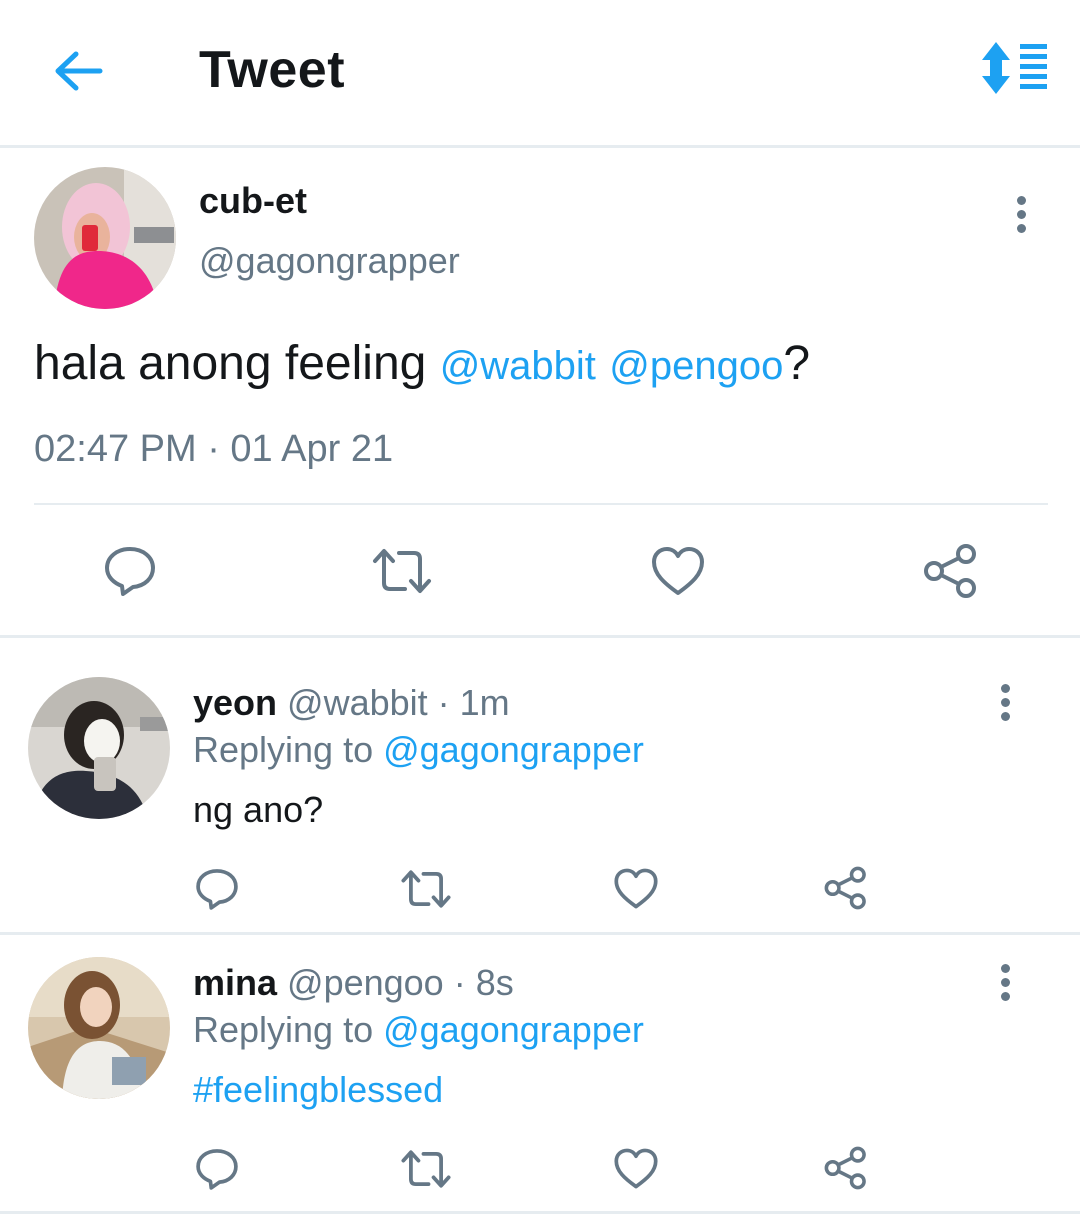 The image size is (1080, 1215). I want to click on reply-author-name: mina, so click(235, 982).